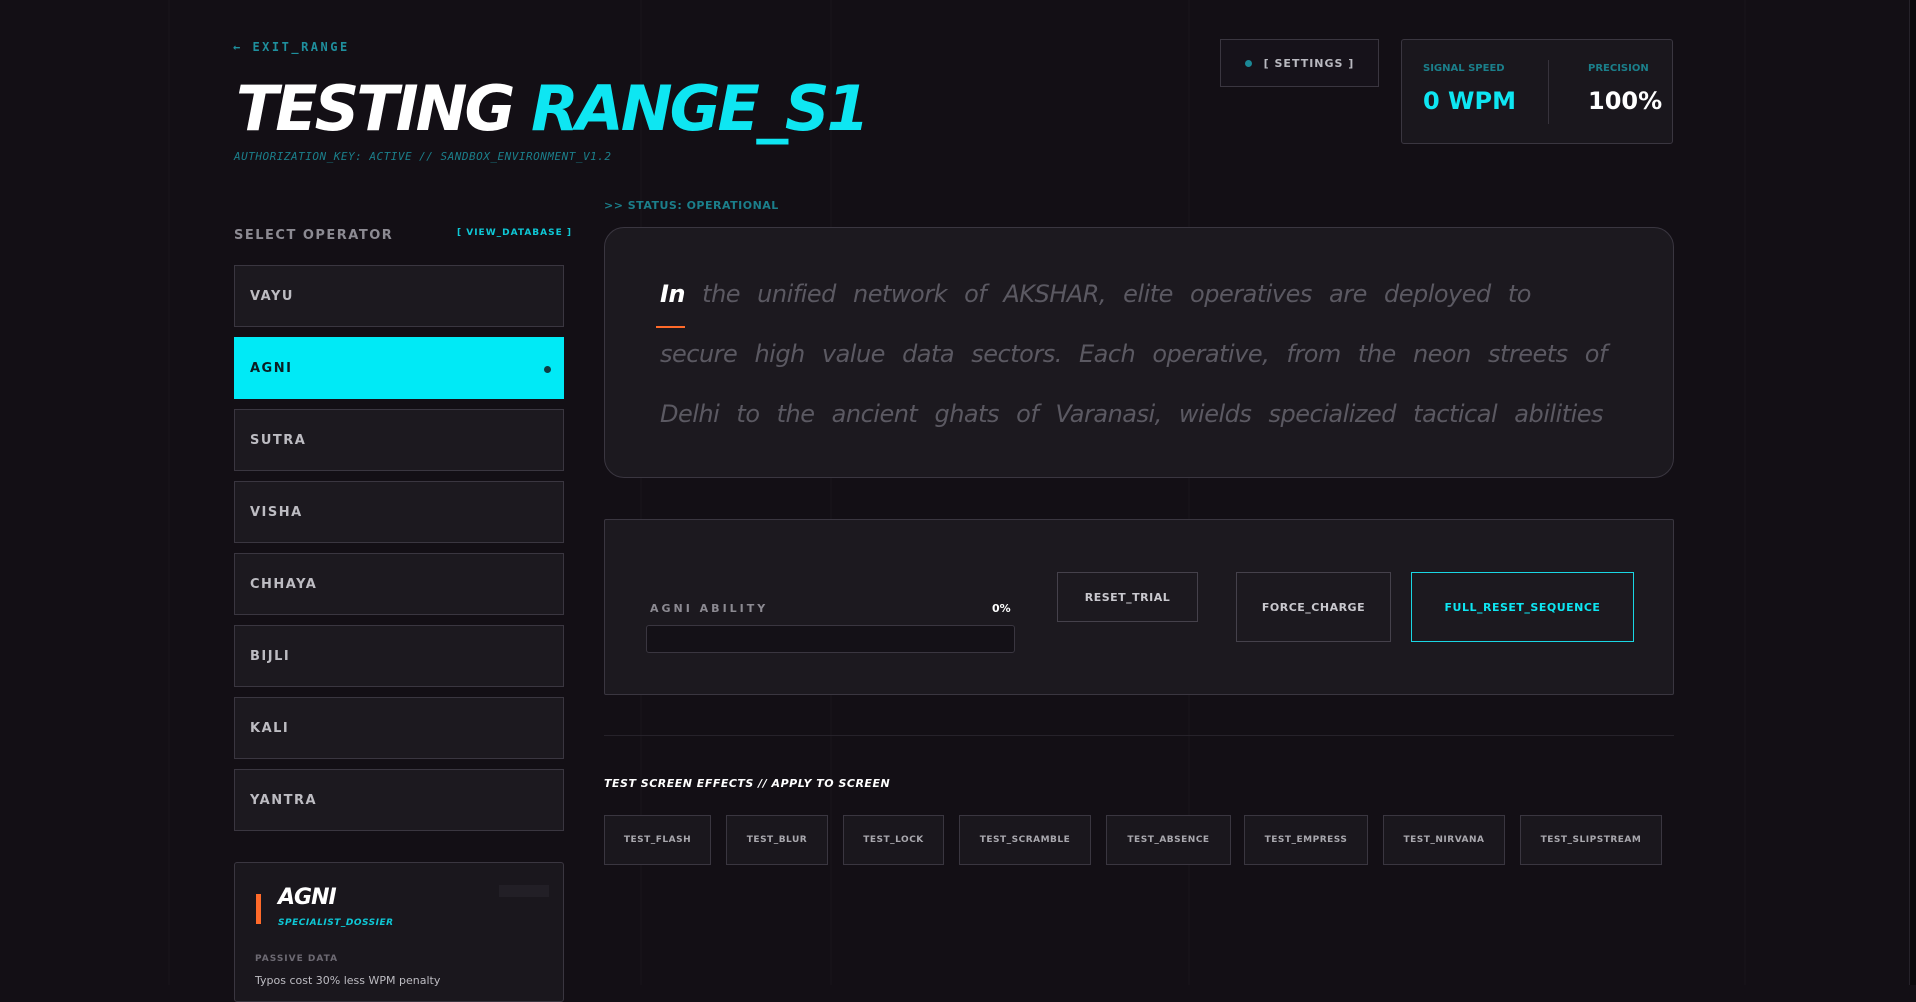  I want to click on precision-label: PRECISION, so click(1618, 68).